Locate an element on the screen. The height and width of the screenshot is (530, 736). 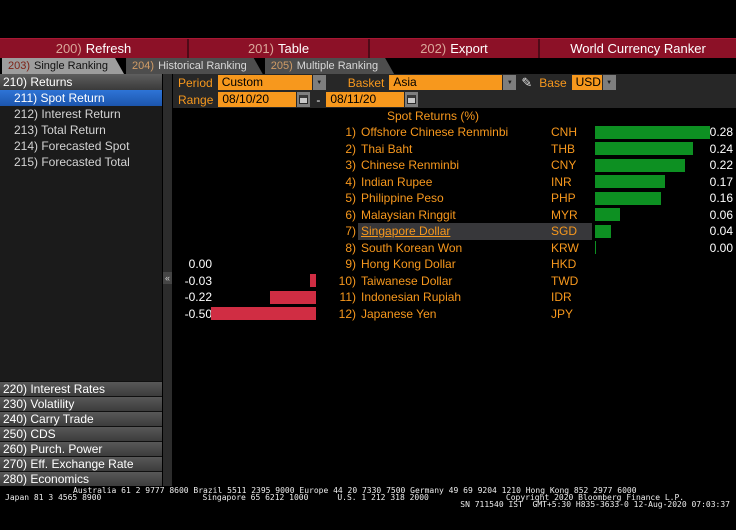
period-value: Custom is located at coordinates (264, 82).